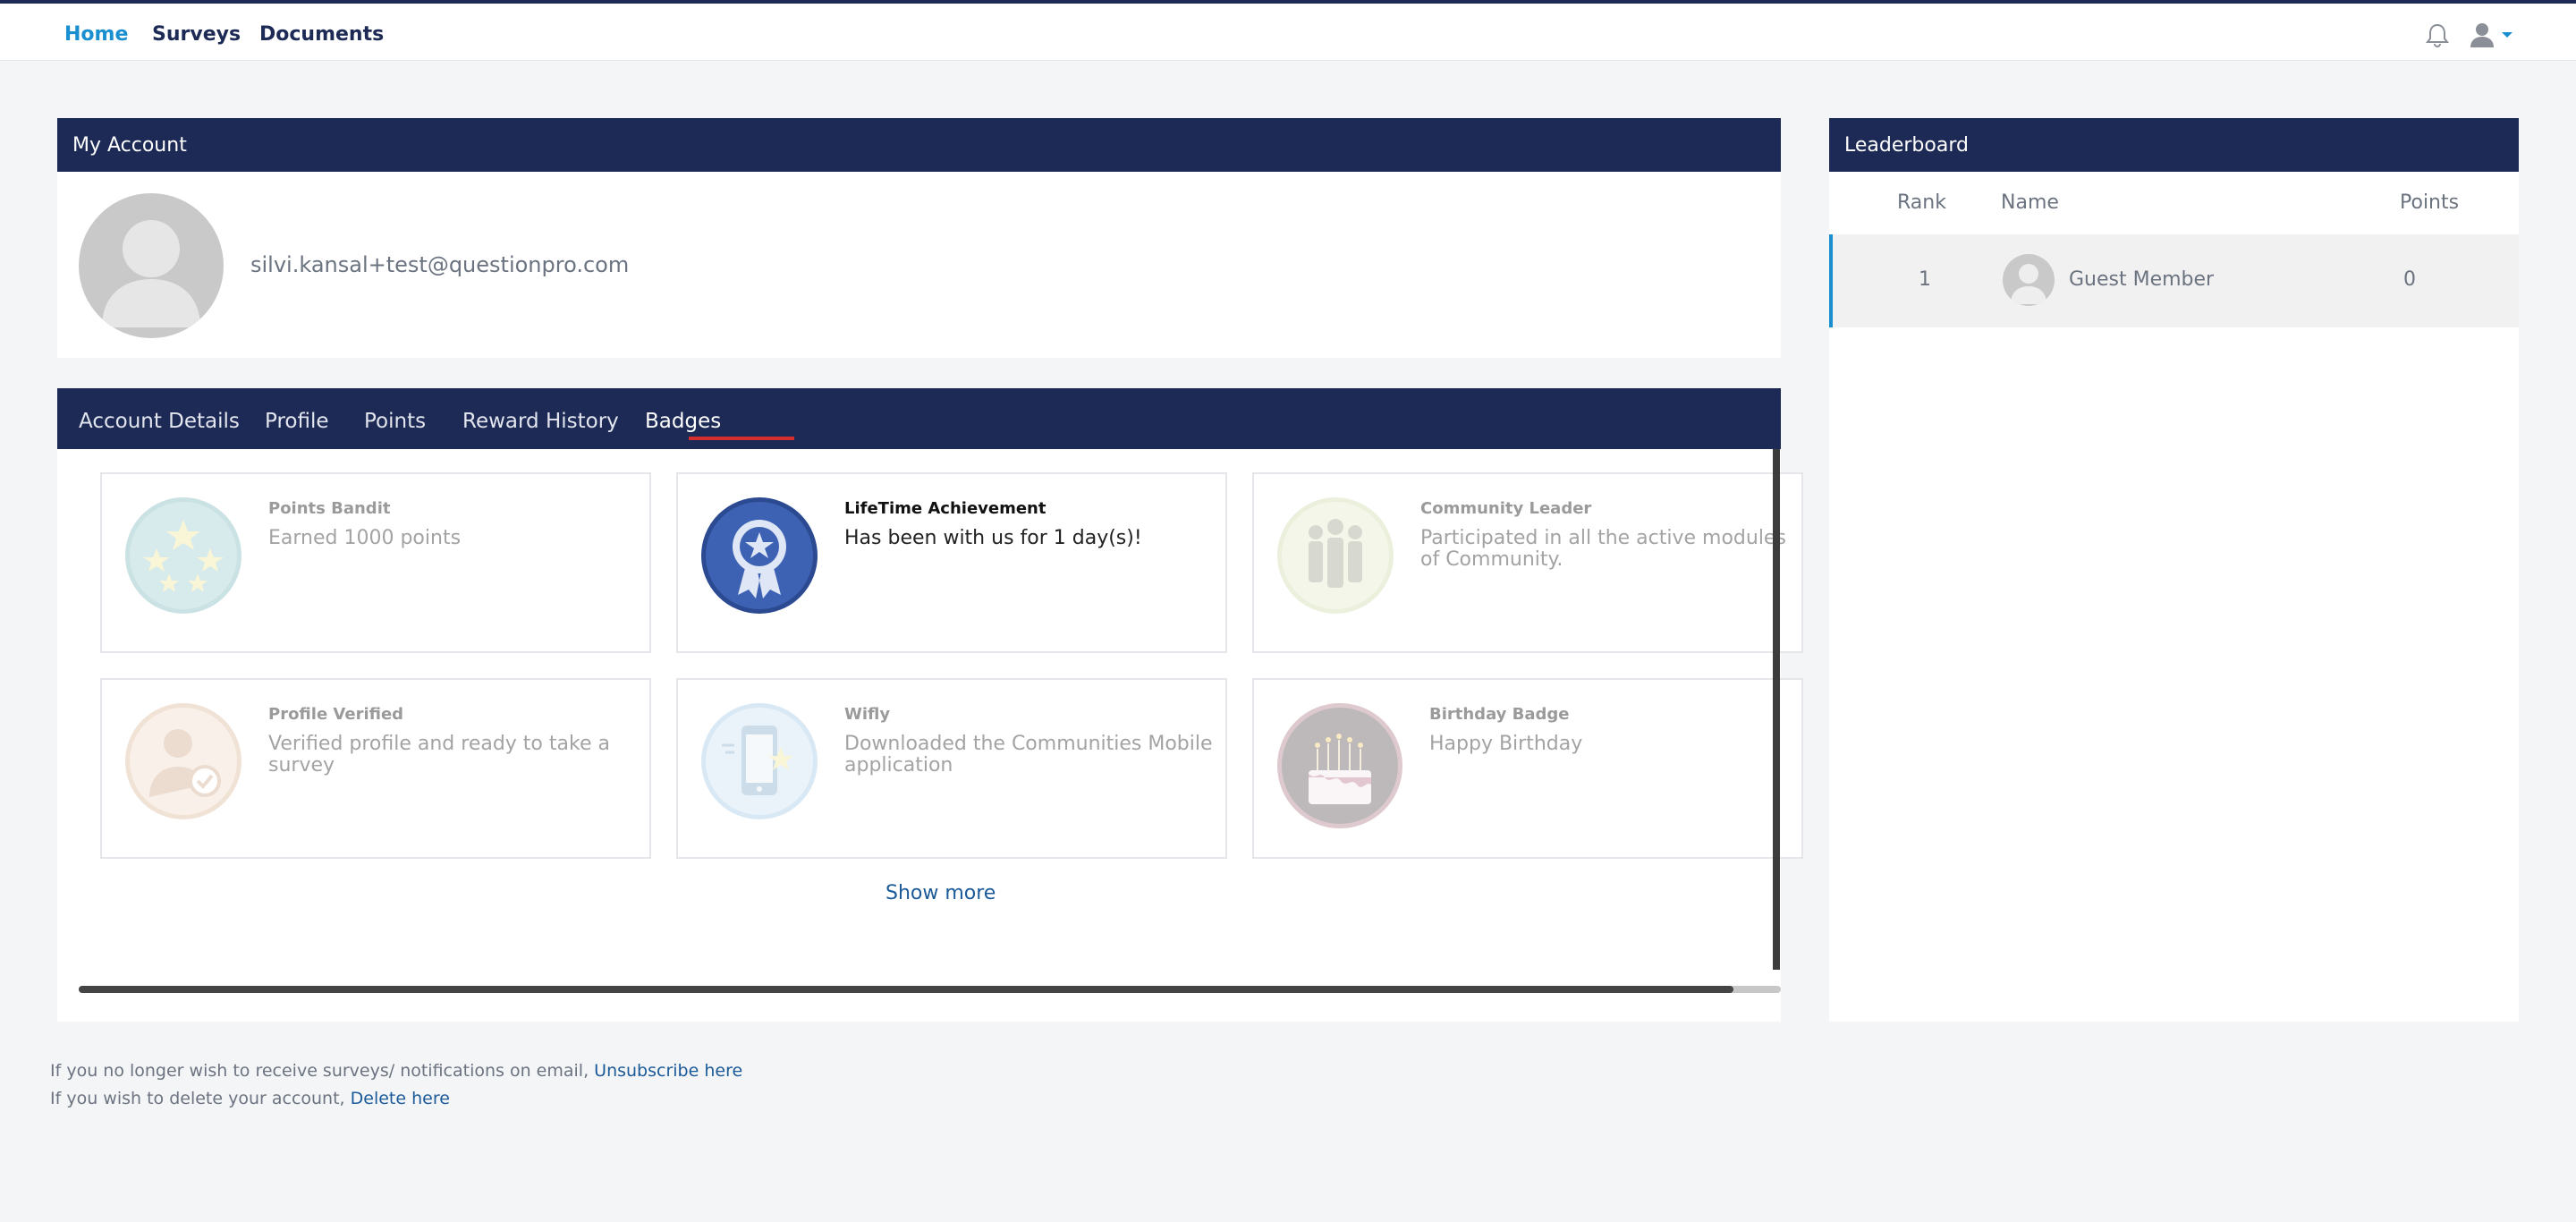 This screenshot has width=2576, height=1222. Describe the element at coordinates (759, 555) in the screenshot. I see `ribbon-medal-icon` at that location.